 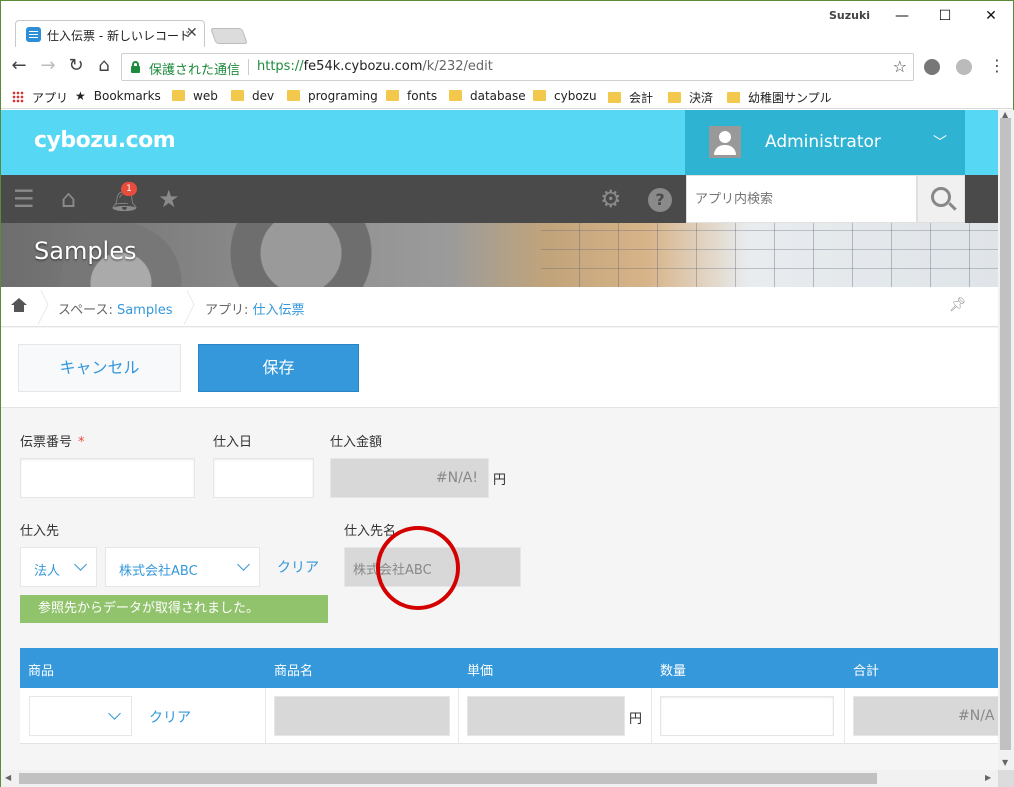 I want to click on column-header-quantity: 数量, so click(x=673, y=671).